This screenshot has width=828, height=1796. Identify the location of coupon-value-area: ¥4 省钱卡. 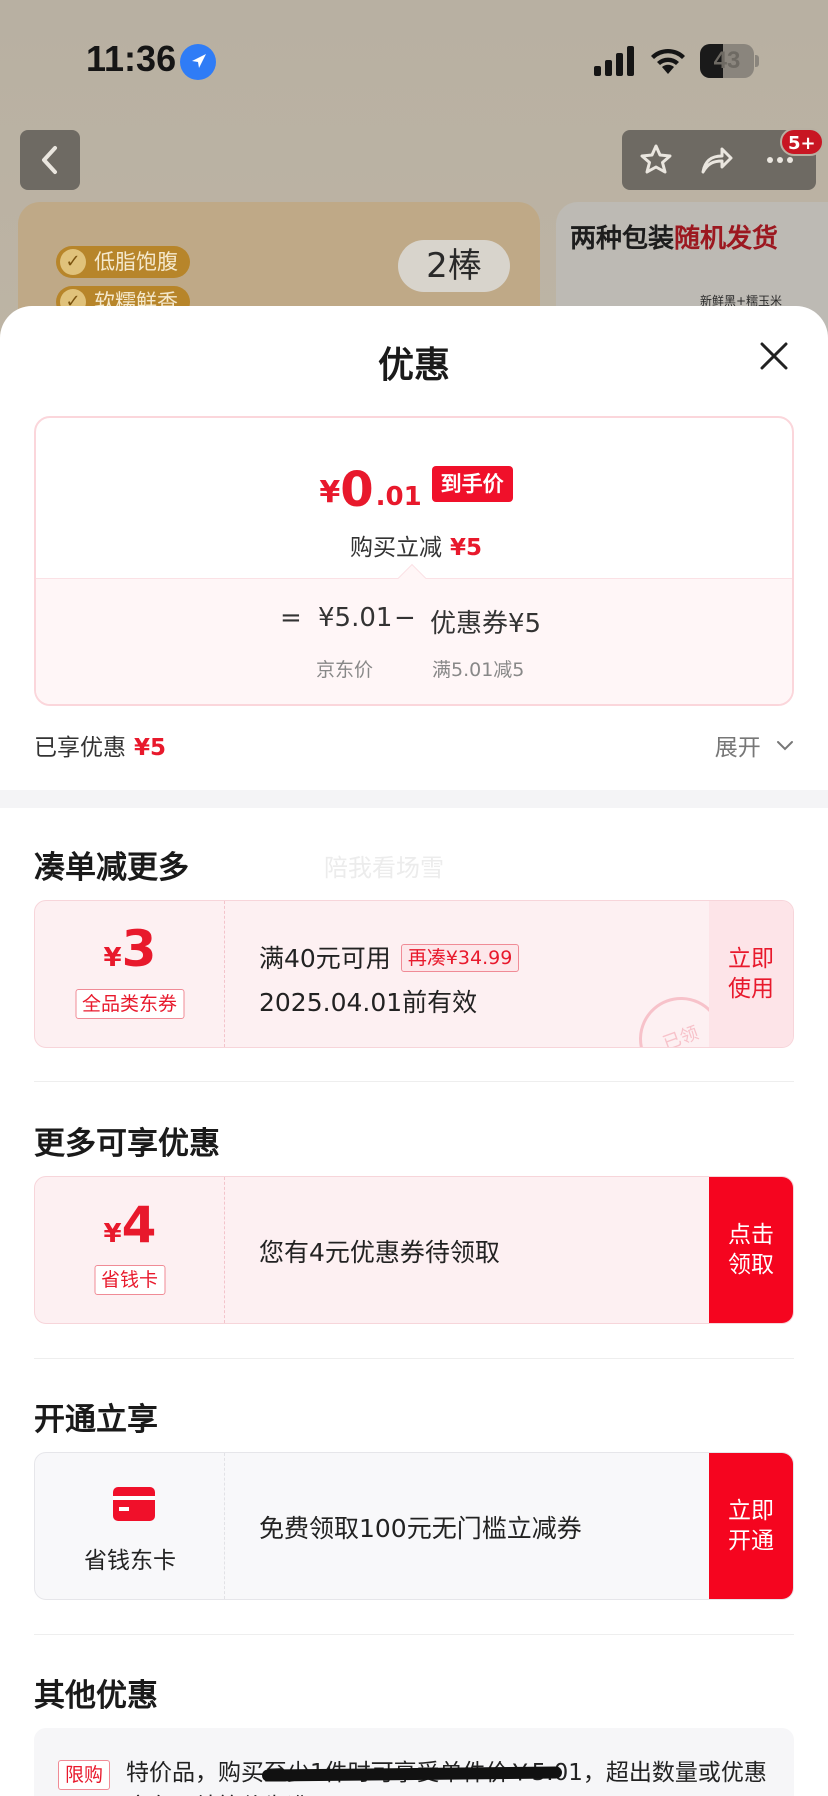
(130, 1250).